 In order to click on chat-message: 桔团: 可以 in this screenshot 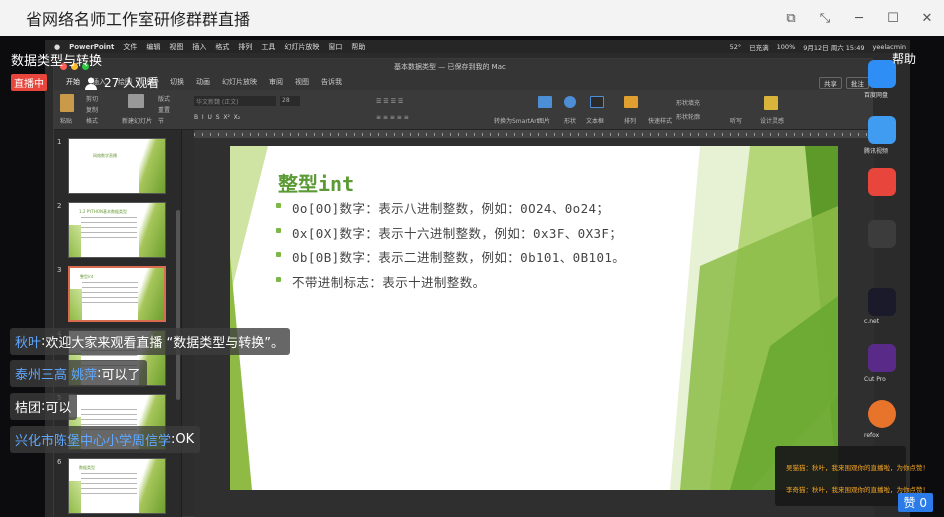, I will do `click(44, 406)`.